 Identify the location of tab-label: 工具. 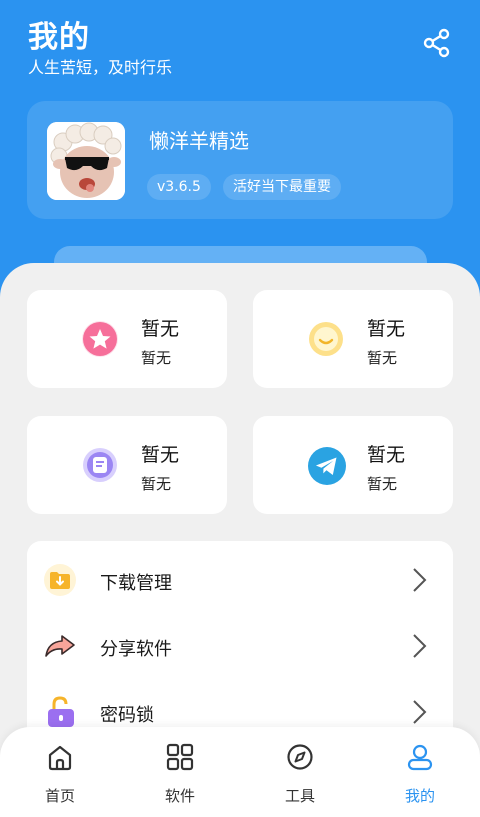
(299, 796).